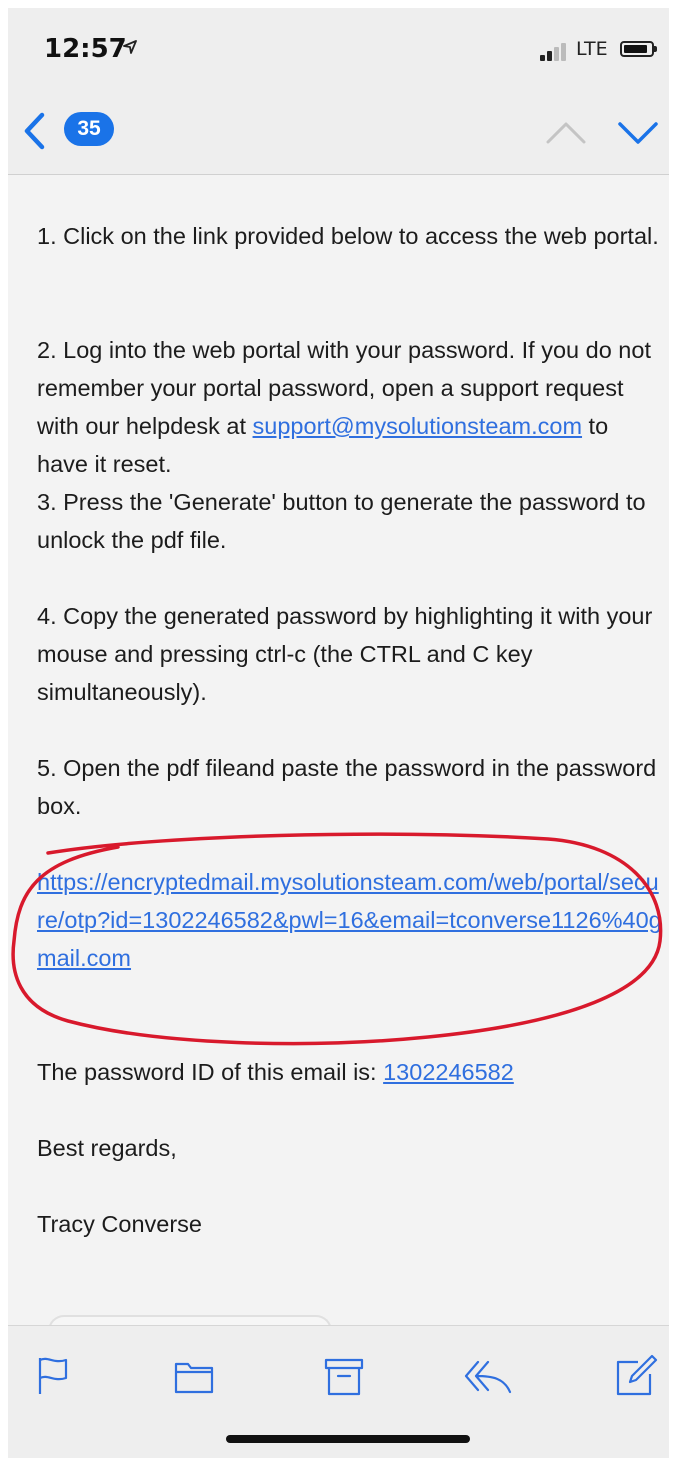  Describe the element at coordinates (417, 426) in the screenshot. I see `support-email-link: support@mysolutionsteam.com` at that location.